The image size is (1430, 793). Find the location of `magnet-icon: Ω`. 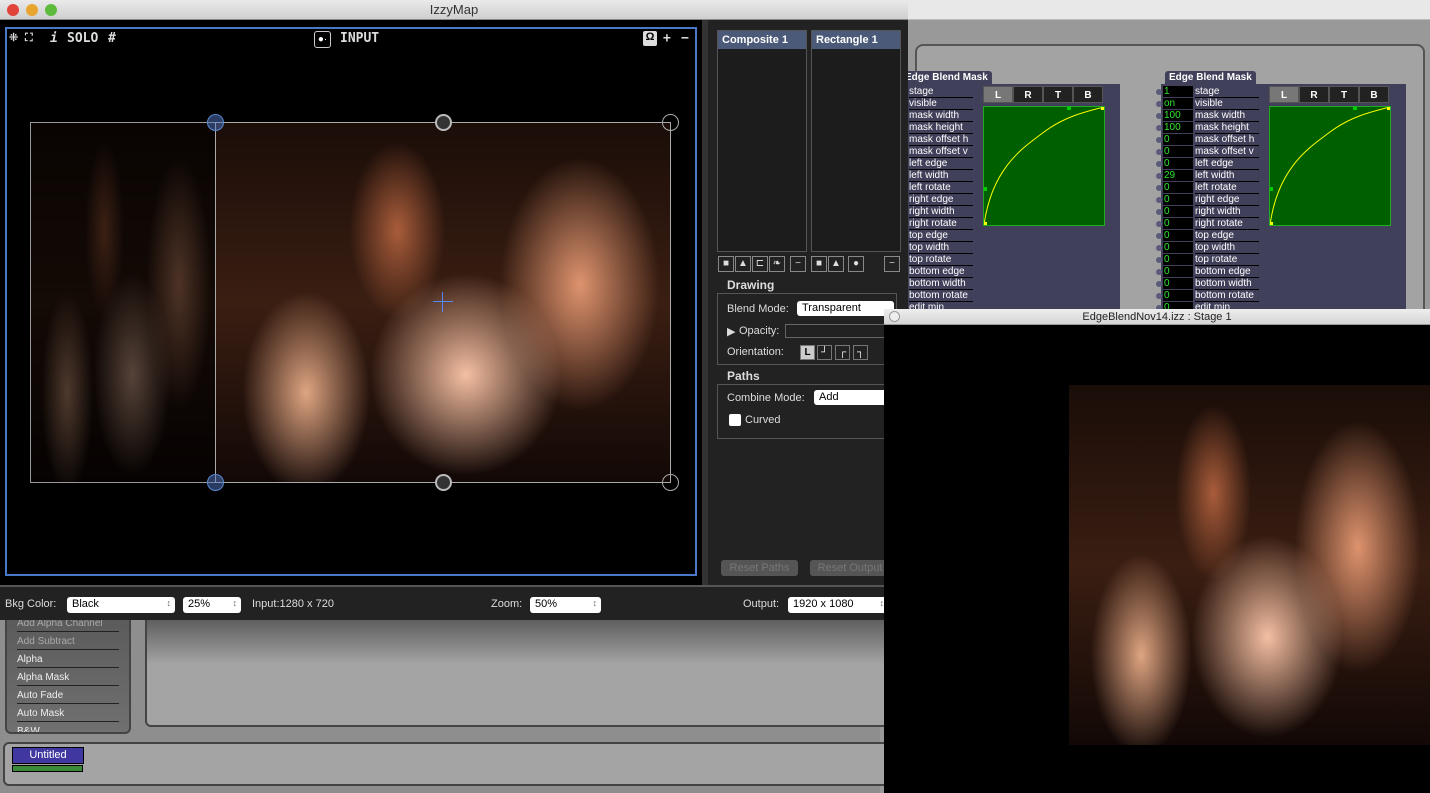

magnet-icon: Ω is located at coordinates (650, 38).